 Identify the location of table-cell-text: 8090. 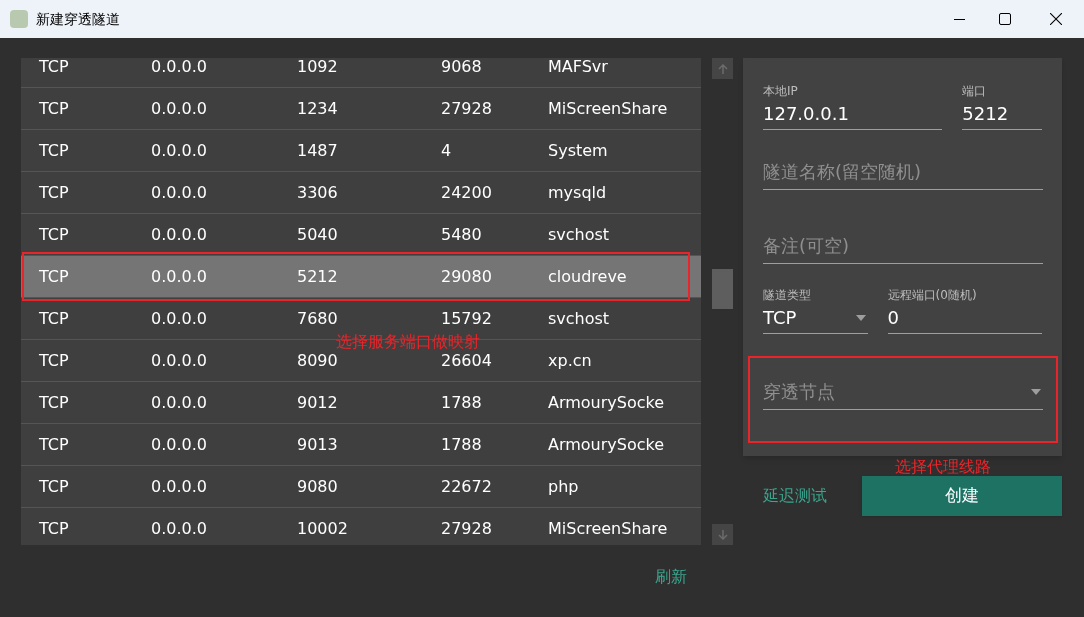
(318, 360).